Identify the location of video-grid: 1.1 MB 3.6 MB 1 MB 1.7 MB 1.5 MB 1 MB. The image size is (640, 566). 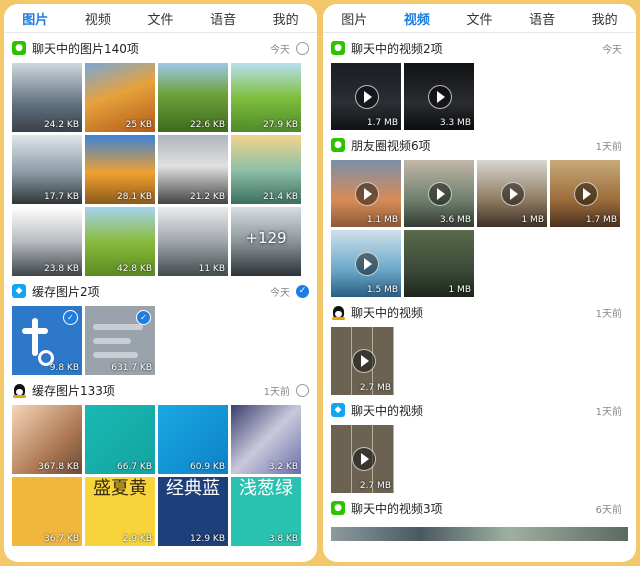
(479, 228).